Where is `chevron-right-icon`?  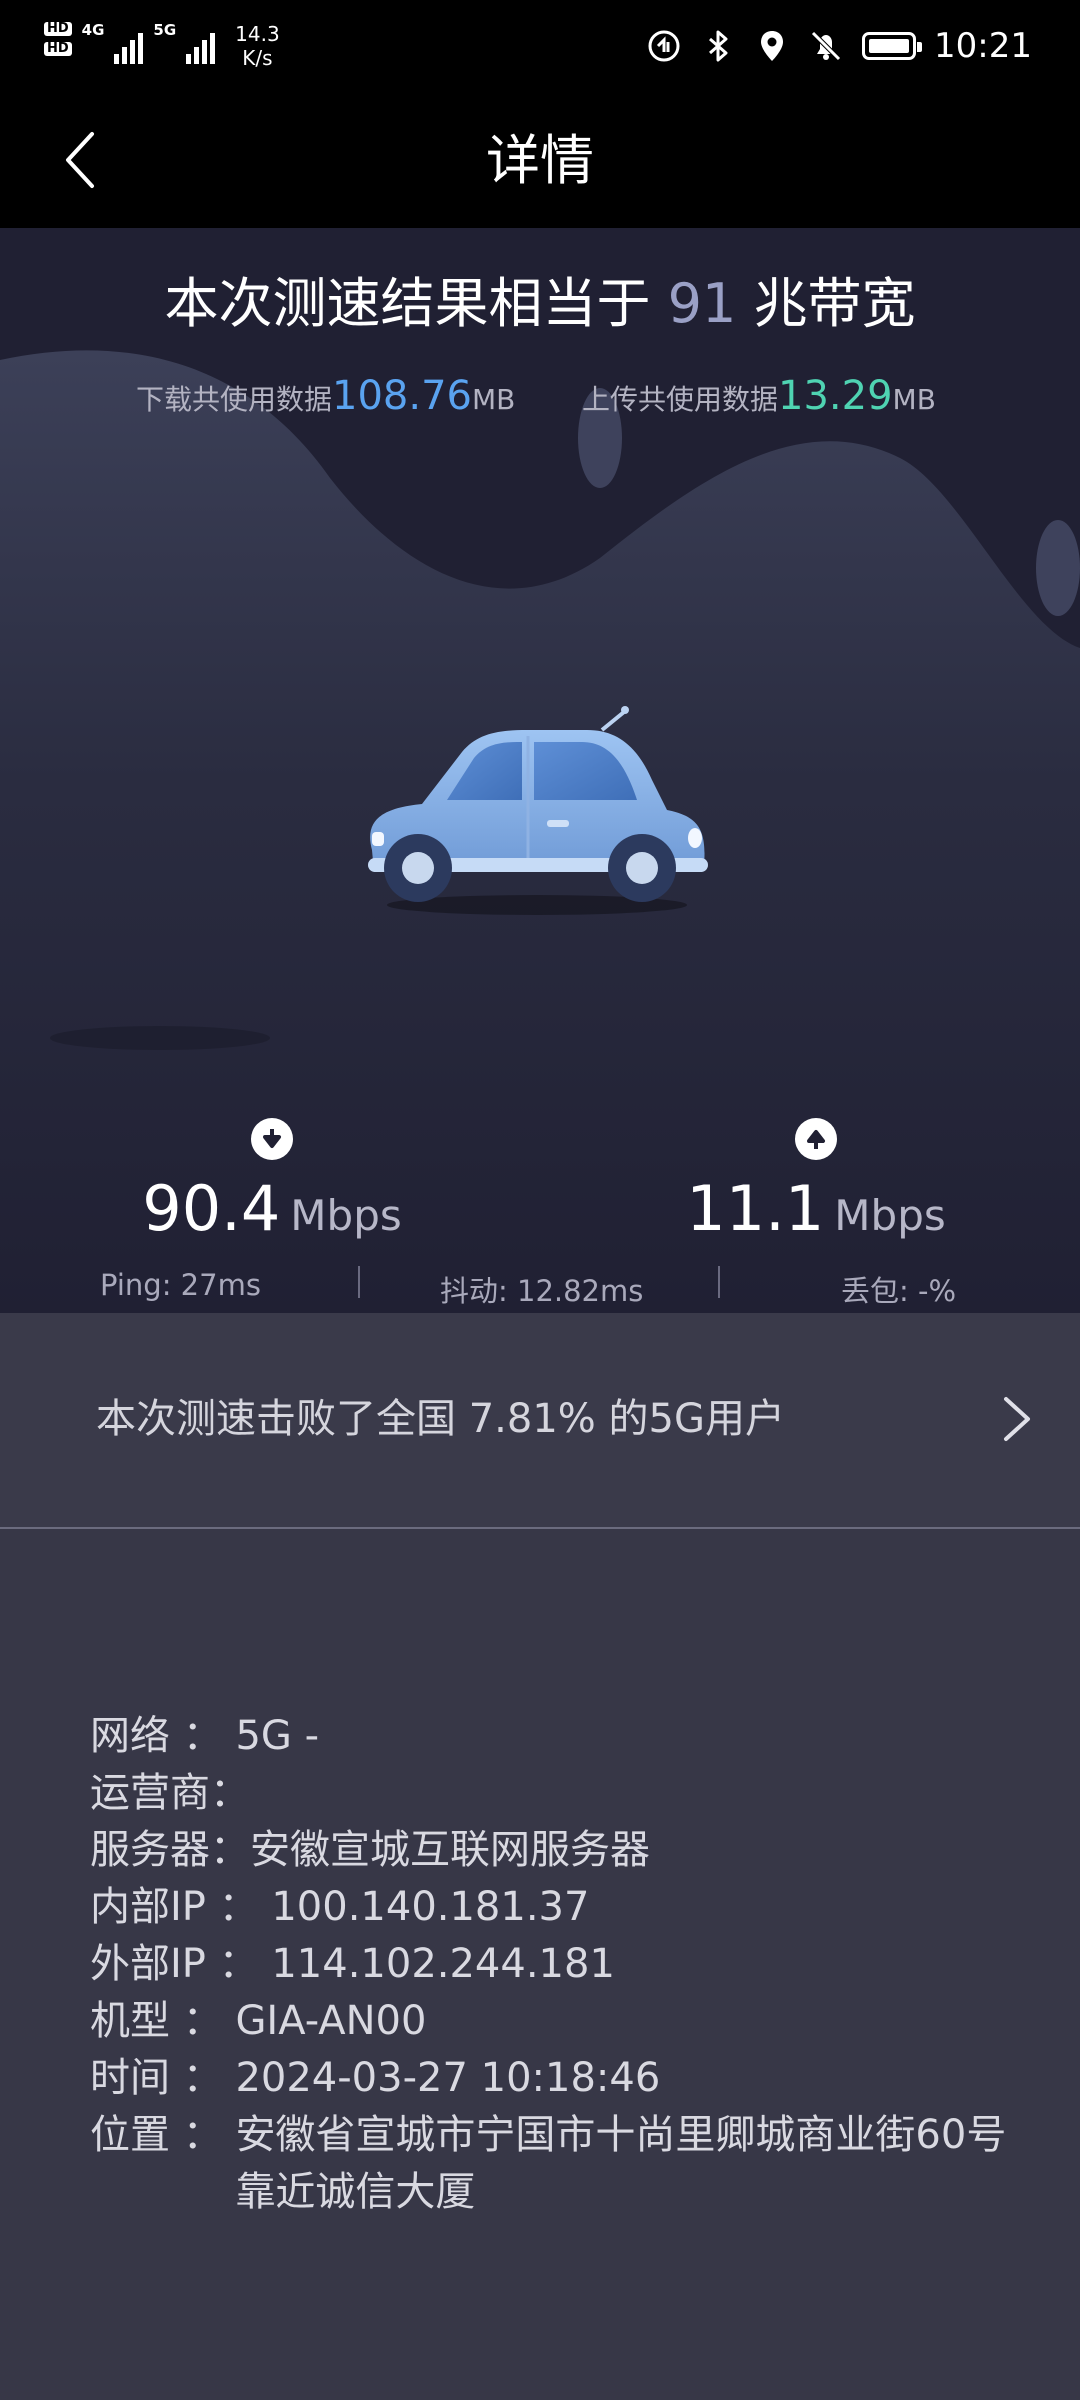
chevron-right-icon is located at coordinates (1017, 1419).